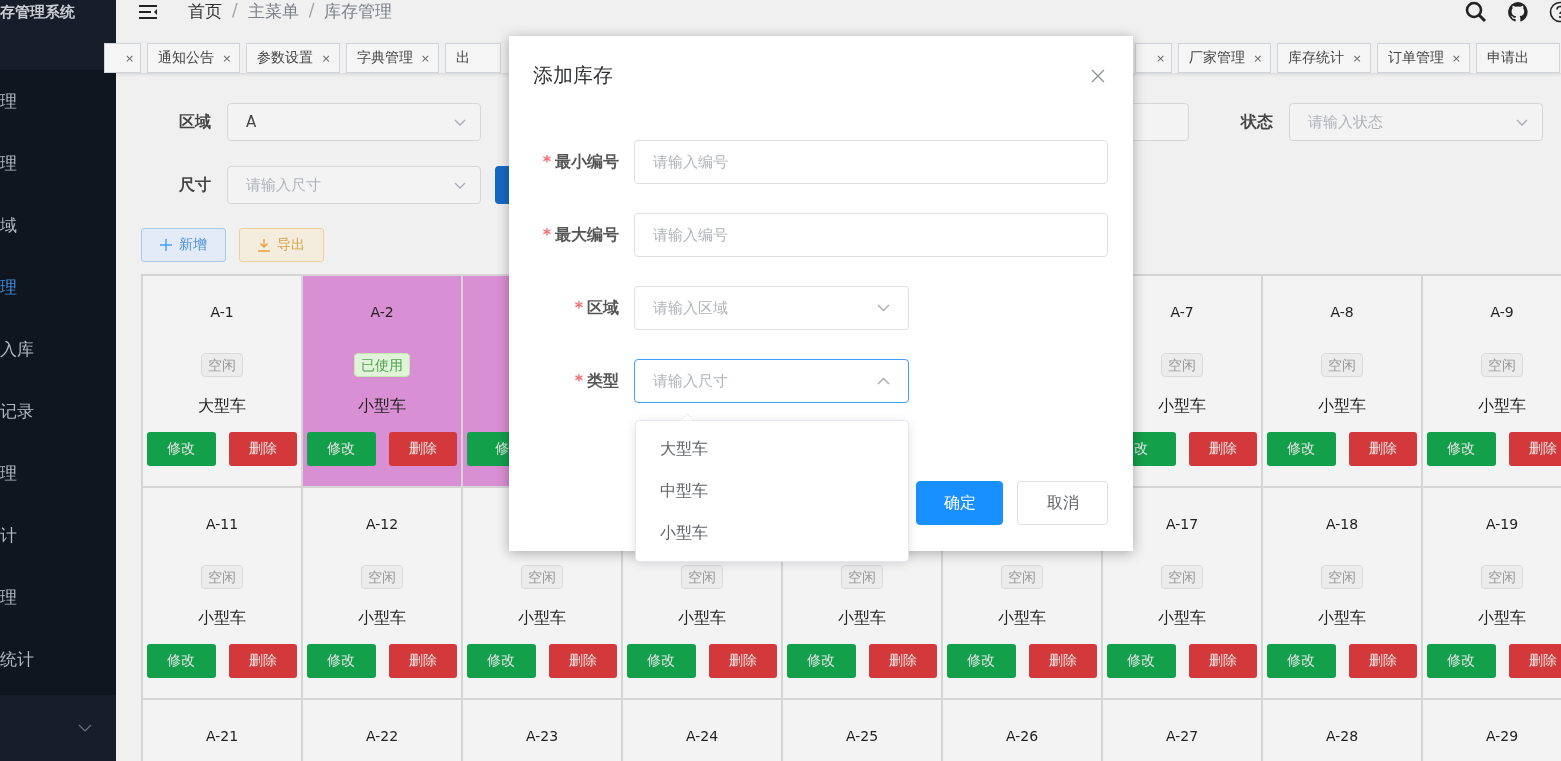  What do you see at coordinates (186, 58) in the screenshot?
I see `tab-label: 通知公告` at bounding box center [186, 58].